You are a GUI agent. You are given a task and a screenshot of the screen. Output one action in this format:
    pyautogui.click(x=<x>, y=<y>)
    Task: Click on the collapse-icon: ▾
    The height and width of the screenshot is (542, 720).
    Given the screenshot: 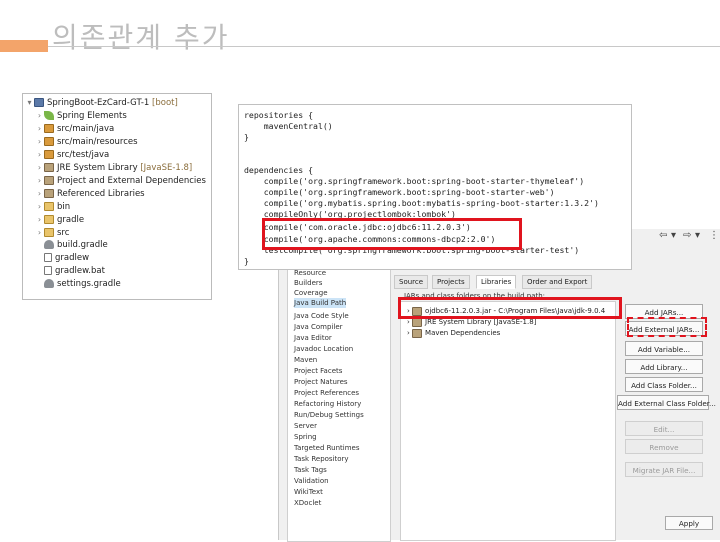 What is the action you would take?
    pyautogui.click(x=29, y=102)
    